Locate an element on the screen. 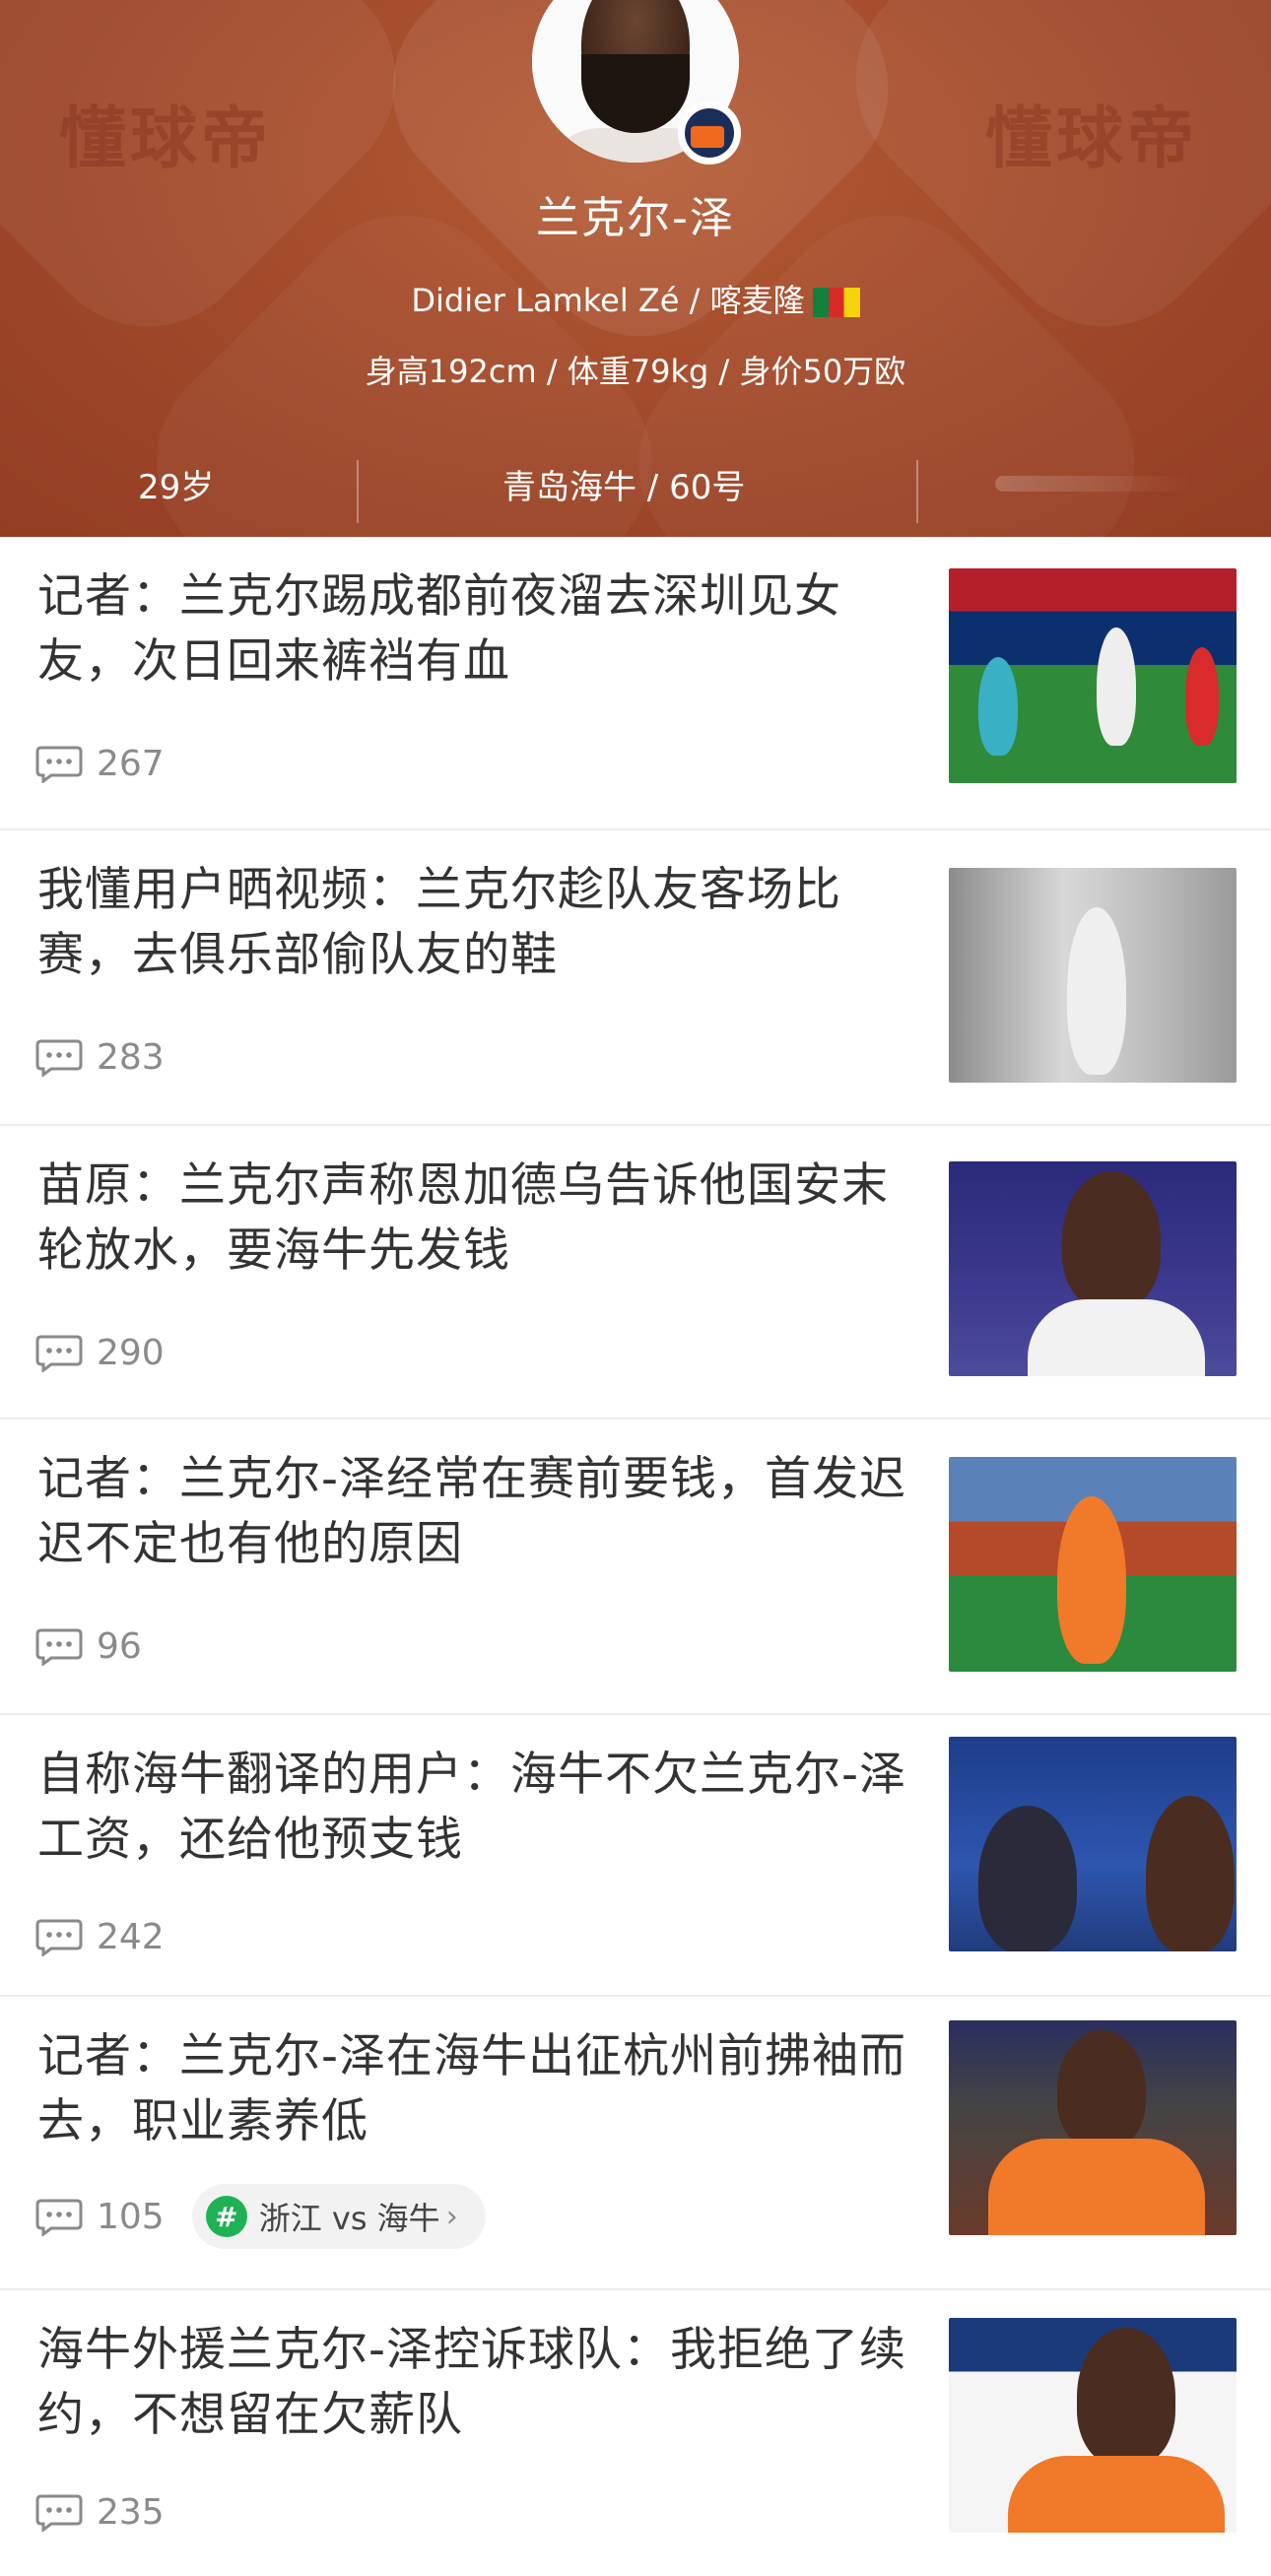 This screenshot has width=1271, height=2576. news-meta: 96 is located at coordinates (88, 1647).